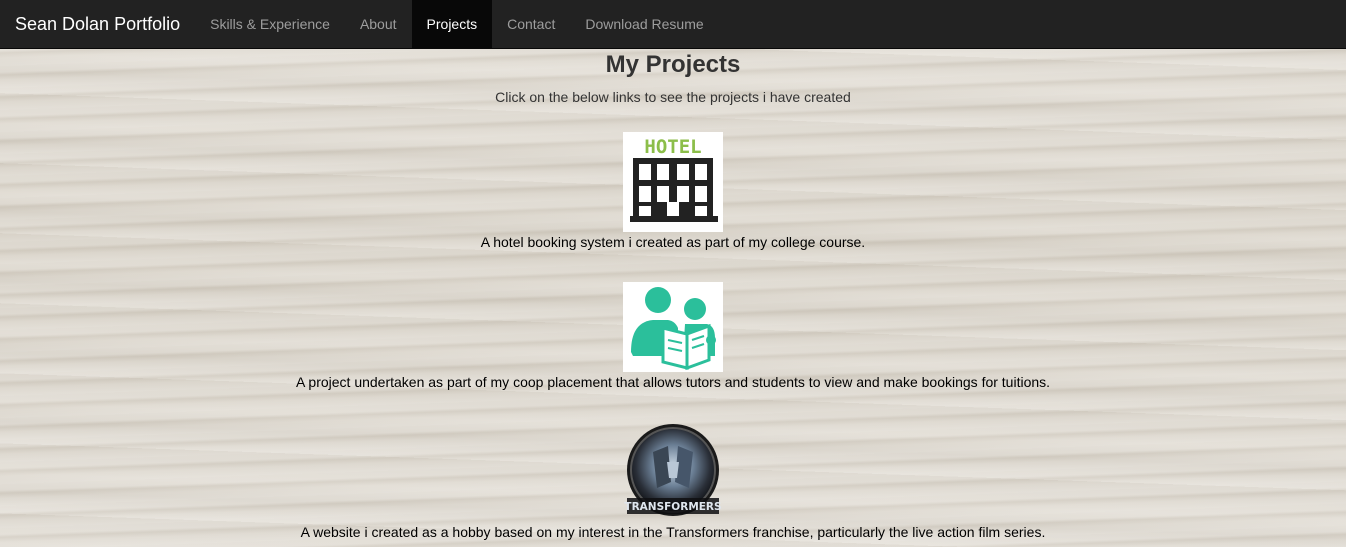 This screenshot has height=547, width=1346. I want to click on nav-link-download-resume: Download Resume, so click(644, 24).